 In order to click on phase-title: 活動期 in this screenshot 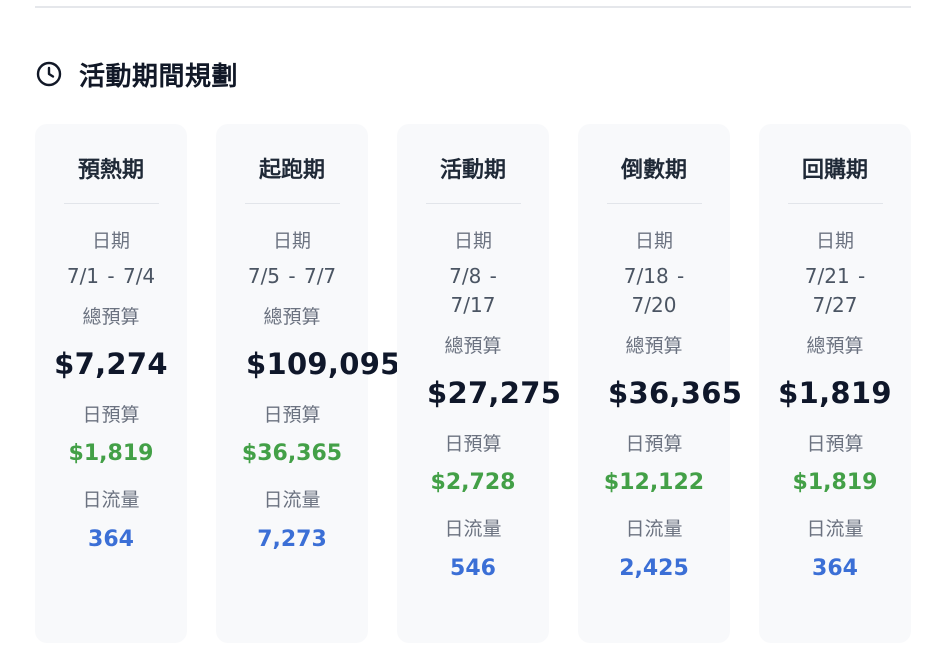, I will do `click(472, 170)`.